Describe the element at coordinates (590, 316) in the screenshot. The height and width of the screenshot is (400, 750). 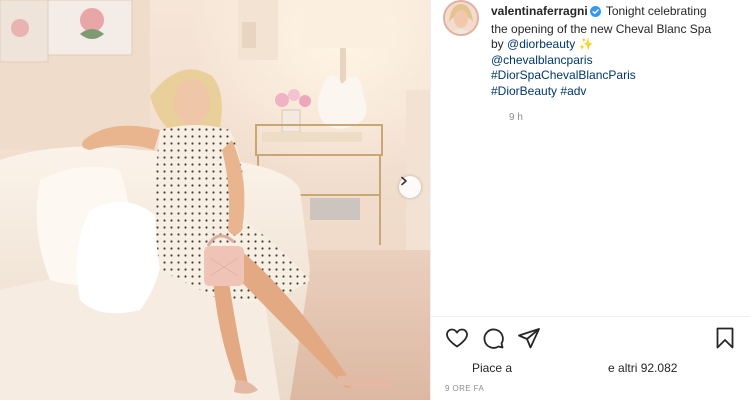
I see `divider` at that location.